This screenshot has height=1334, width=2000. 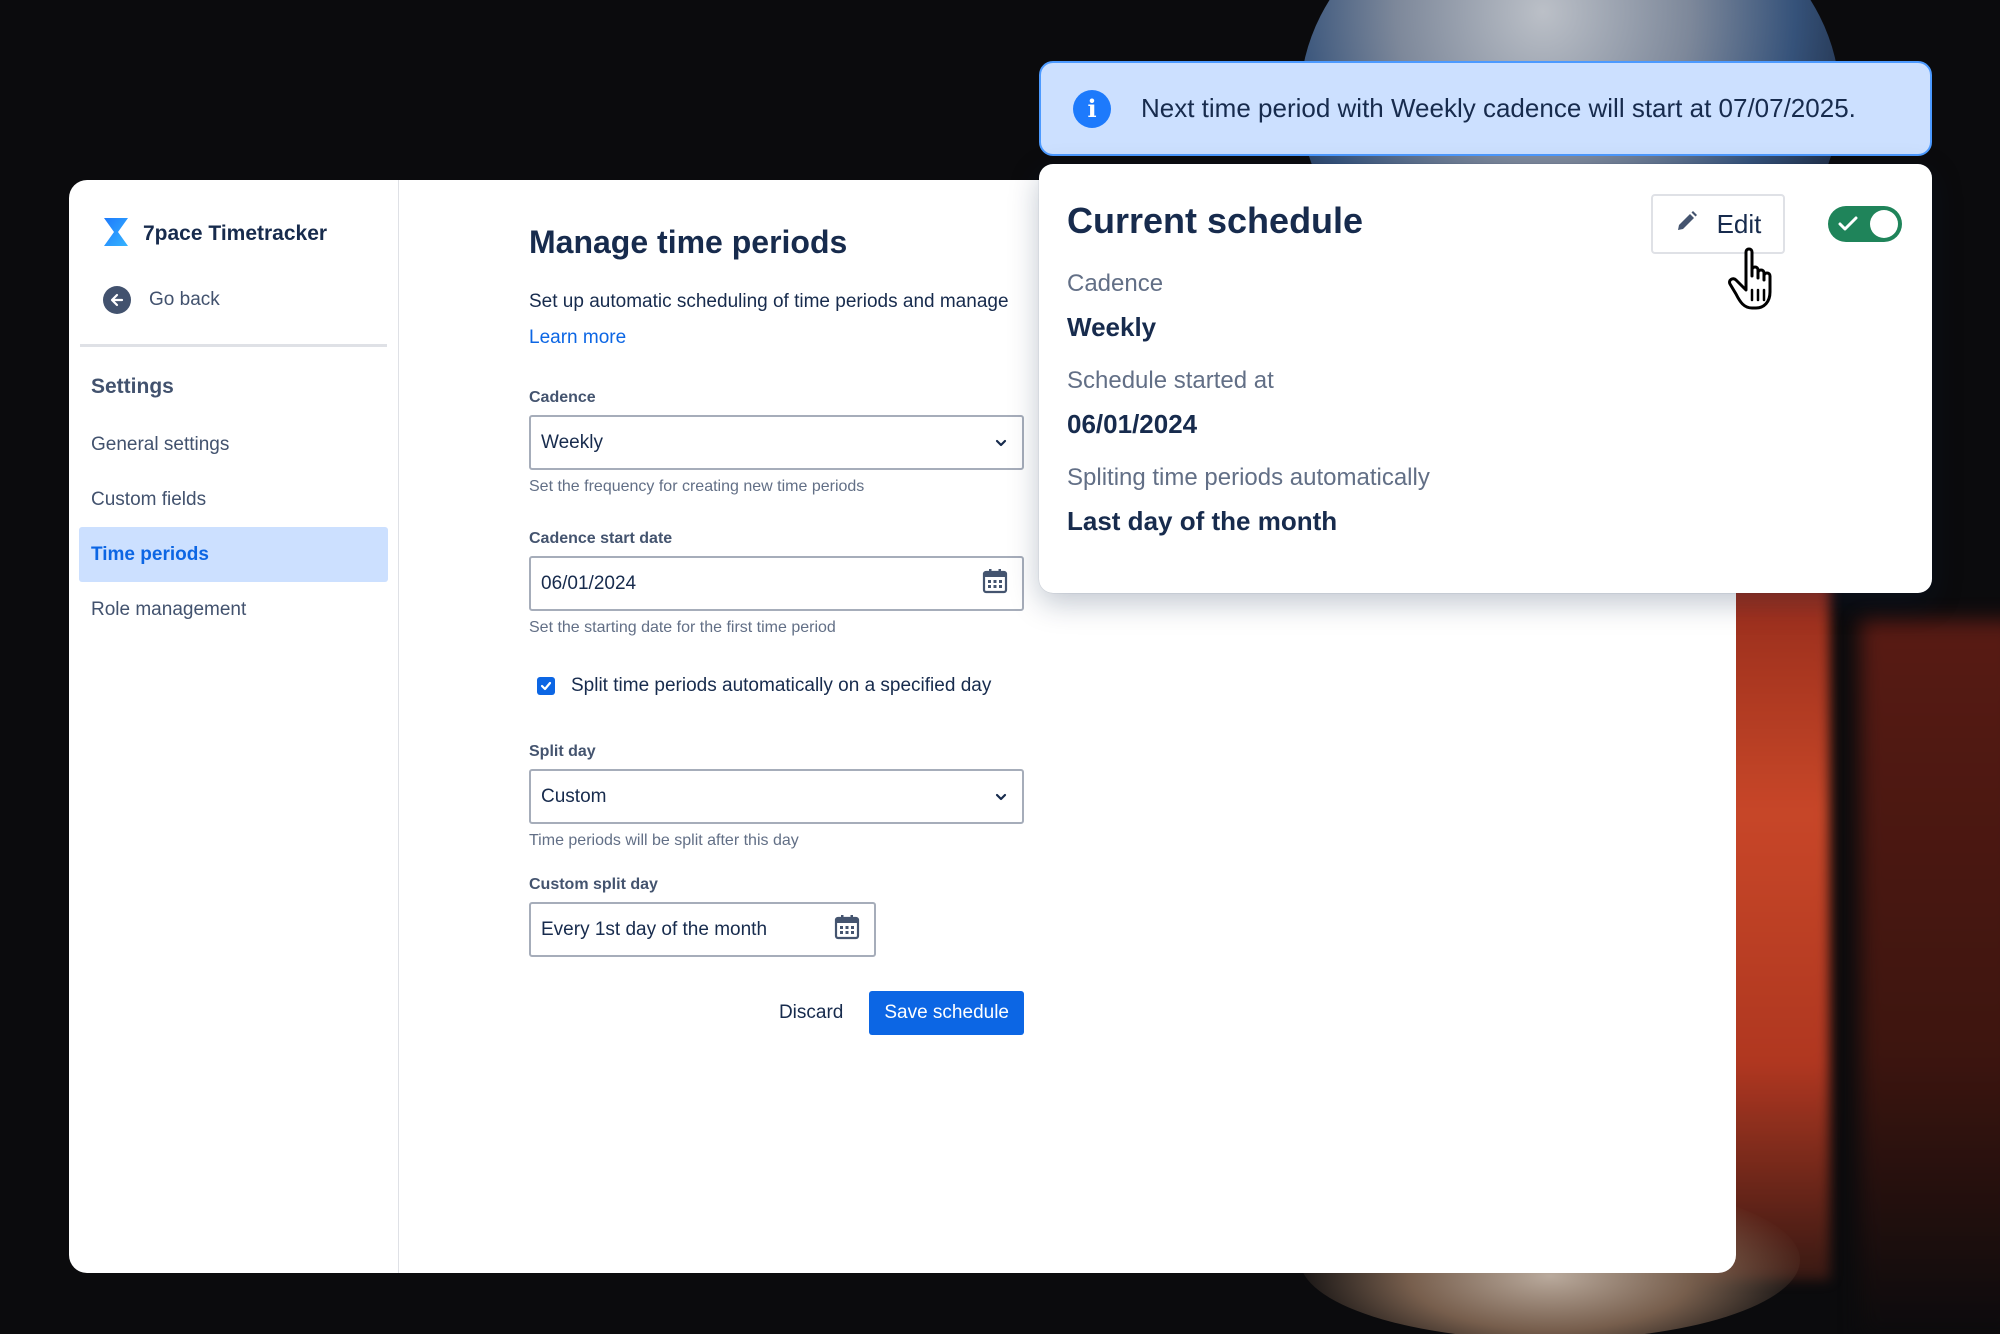 I want to click on settings-heading: Settings, so click(x=132, y=386).